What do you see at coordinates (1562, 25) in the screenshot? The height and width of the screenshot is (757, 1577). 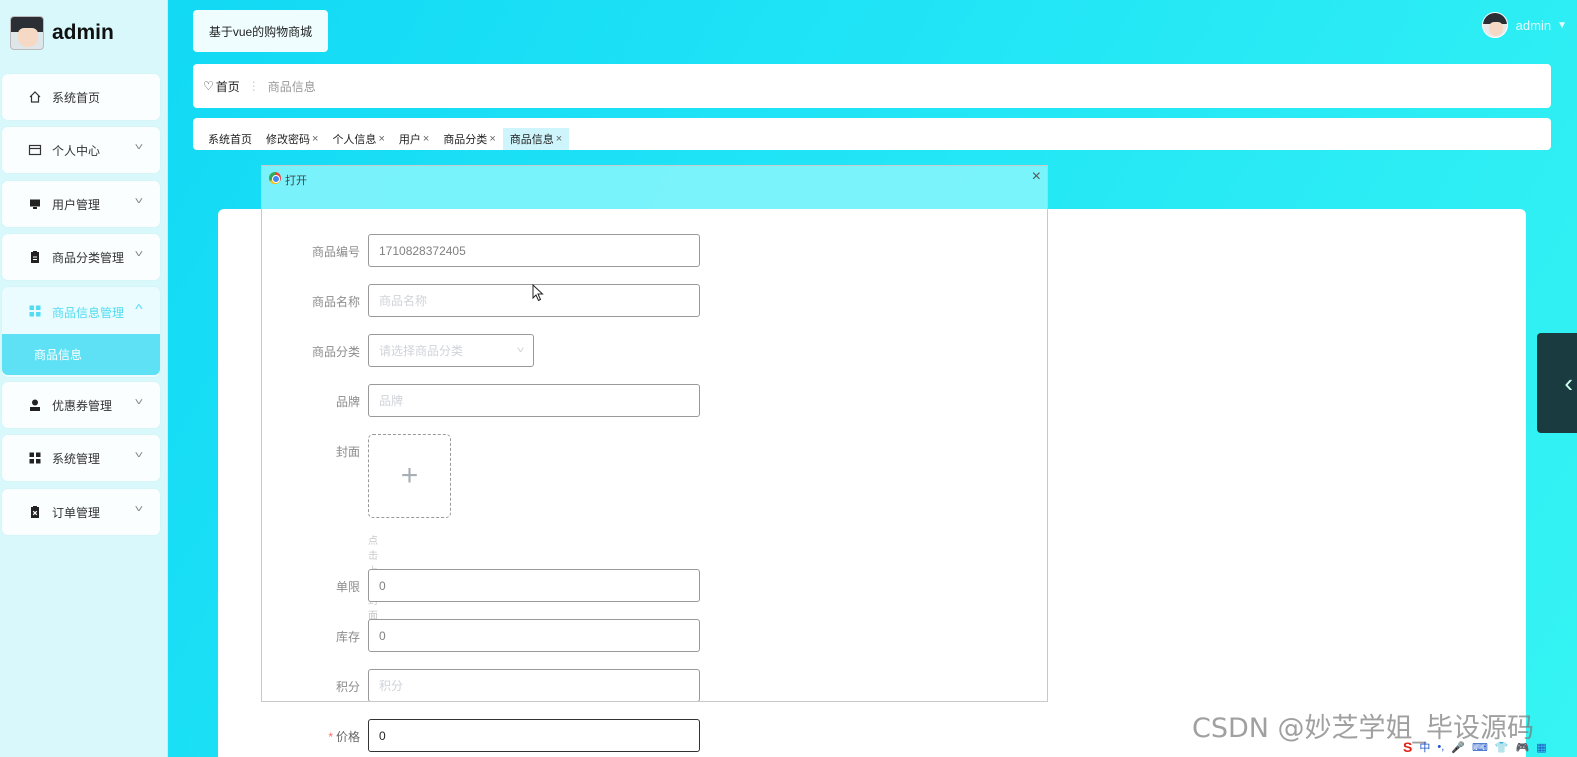 I see `caret-down-icon: ▼` at bounding box center [1562, 25].